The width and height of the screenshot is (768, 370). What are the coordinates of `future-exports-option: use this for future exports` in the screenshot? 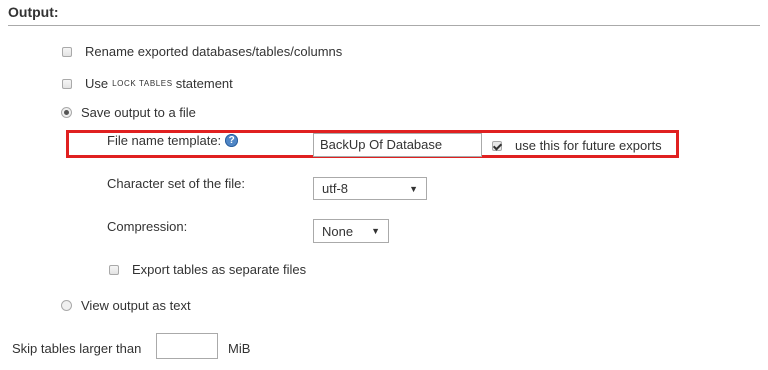 It's located at (577, 145).